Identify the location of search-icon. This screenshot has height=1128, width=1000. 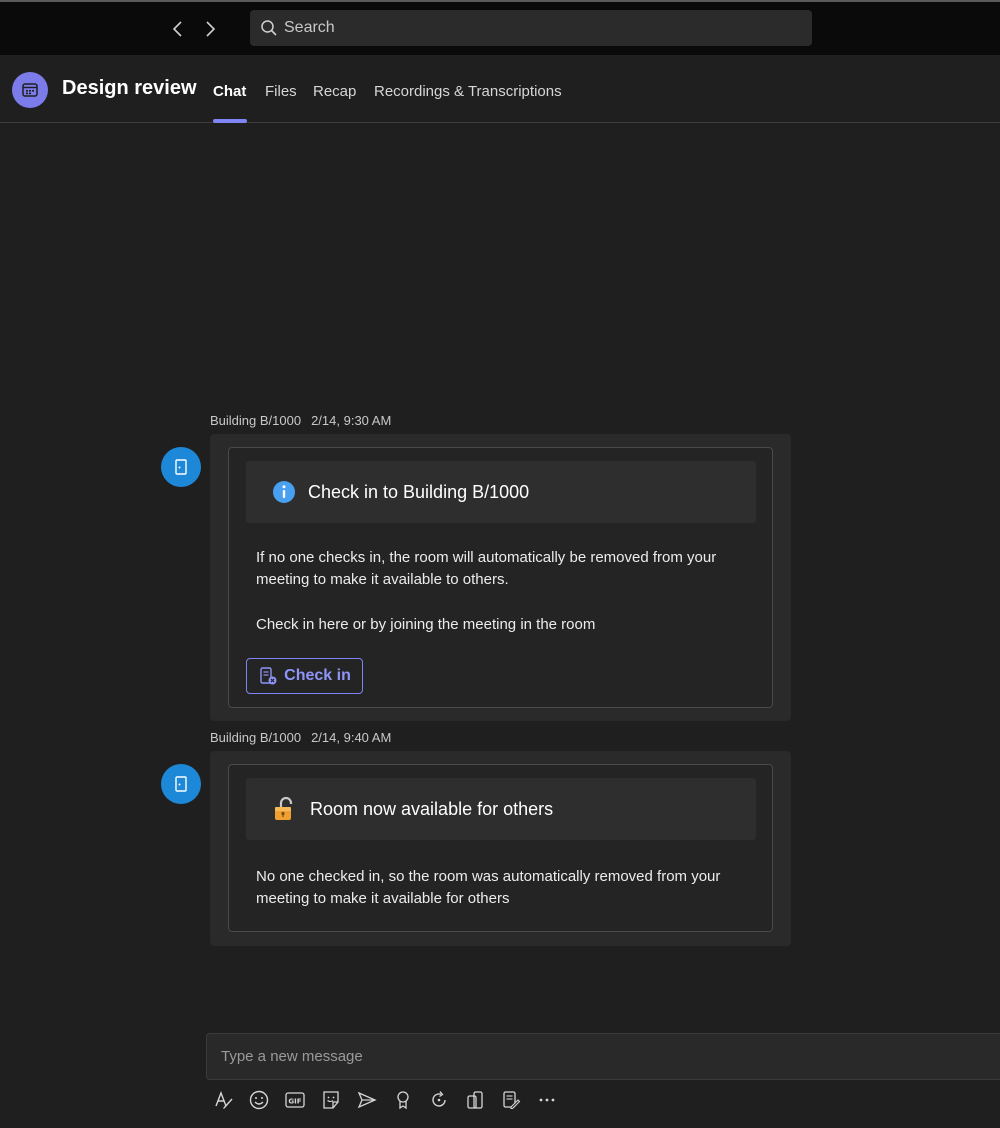
(269, 28).